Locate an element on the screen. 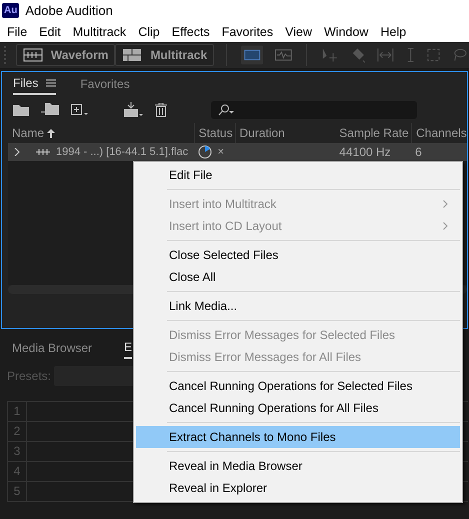 This screenshot has height=519, width=469. waveform-button: Waveform is located at coordinates (66, 55).